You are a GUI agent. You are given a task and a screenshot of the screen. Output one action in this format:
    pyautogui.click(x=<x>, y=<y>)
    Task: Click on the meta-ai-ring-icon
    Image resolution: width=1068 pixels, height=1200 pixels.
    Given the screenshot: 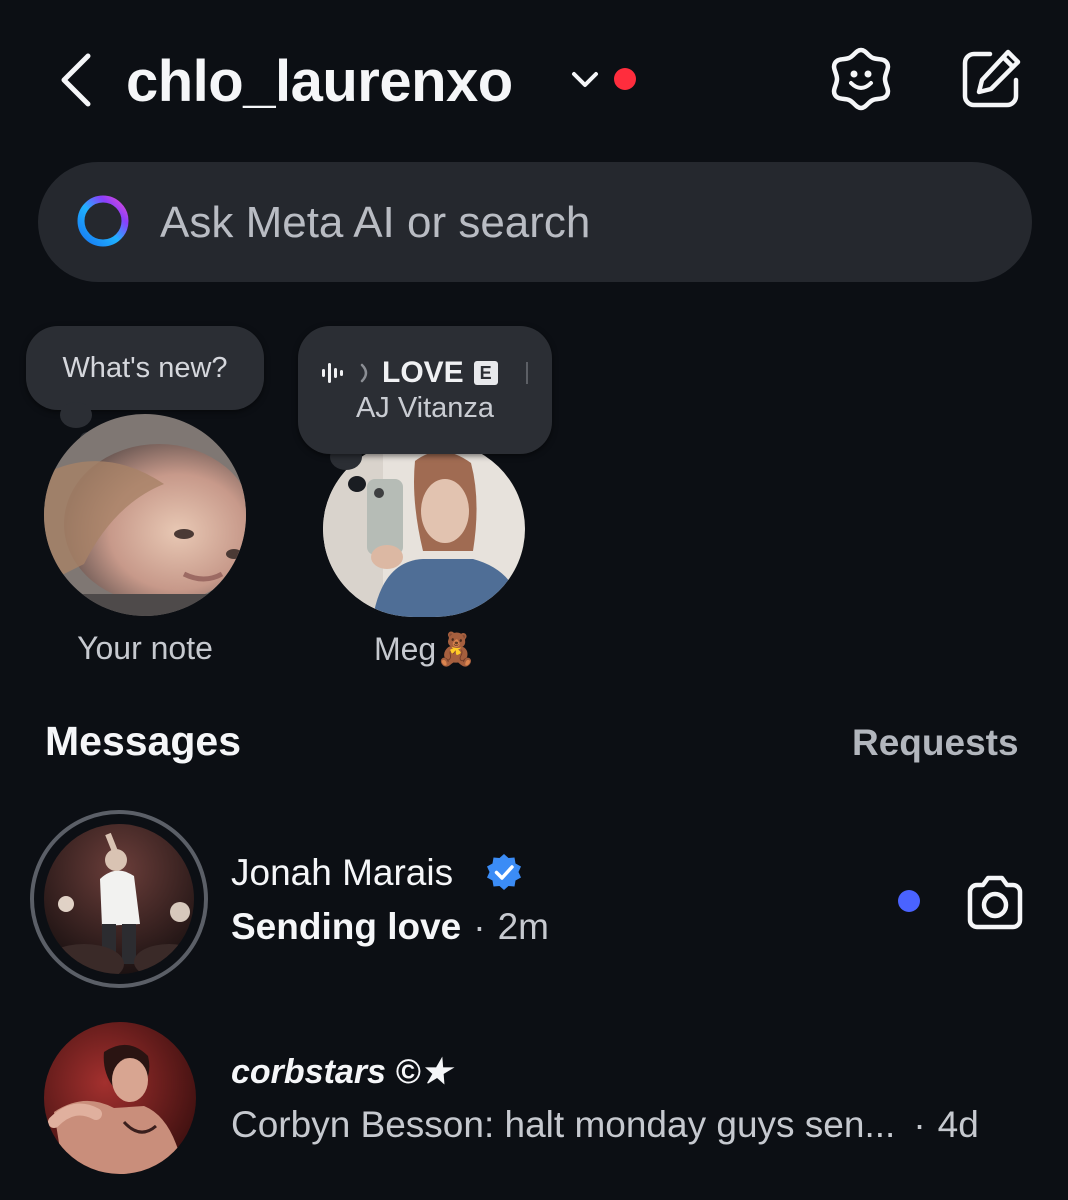 What is the action you would take?
    pyautogui.click(x=103, y=221)
    